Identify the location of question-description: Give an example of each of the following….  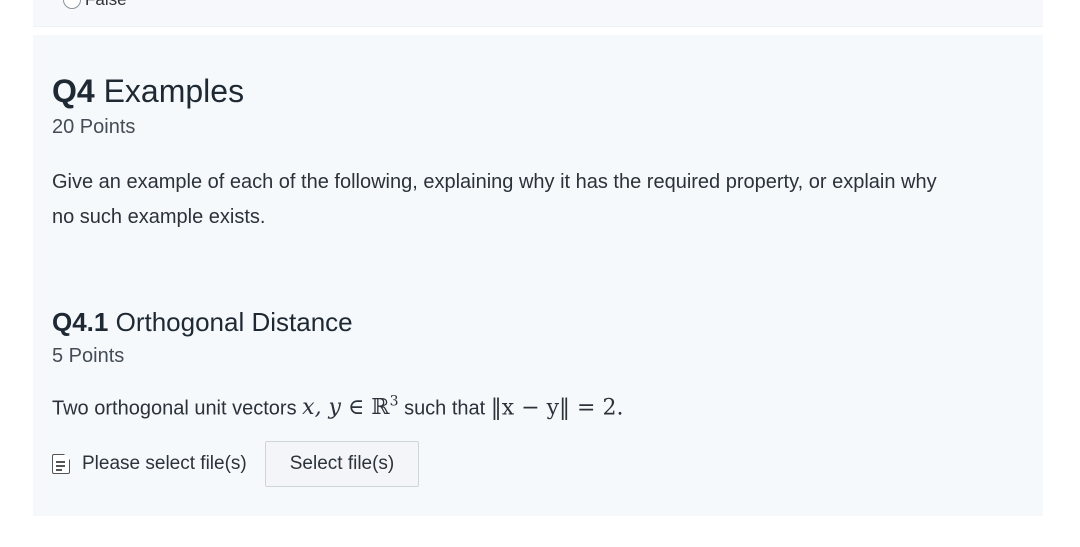
(494, 199).